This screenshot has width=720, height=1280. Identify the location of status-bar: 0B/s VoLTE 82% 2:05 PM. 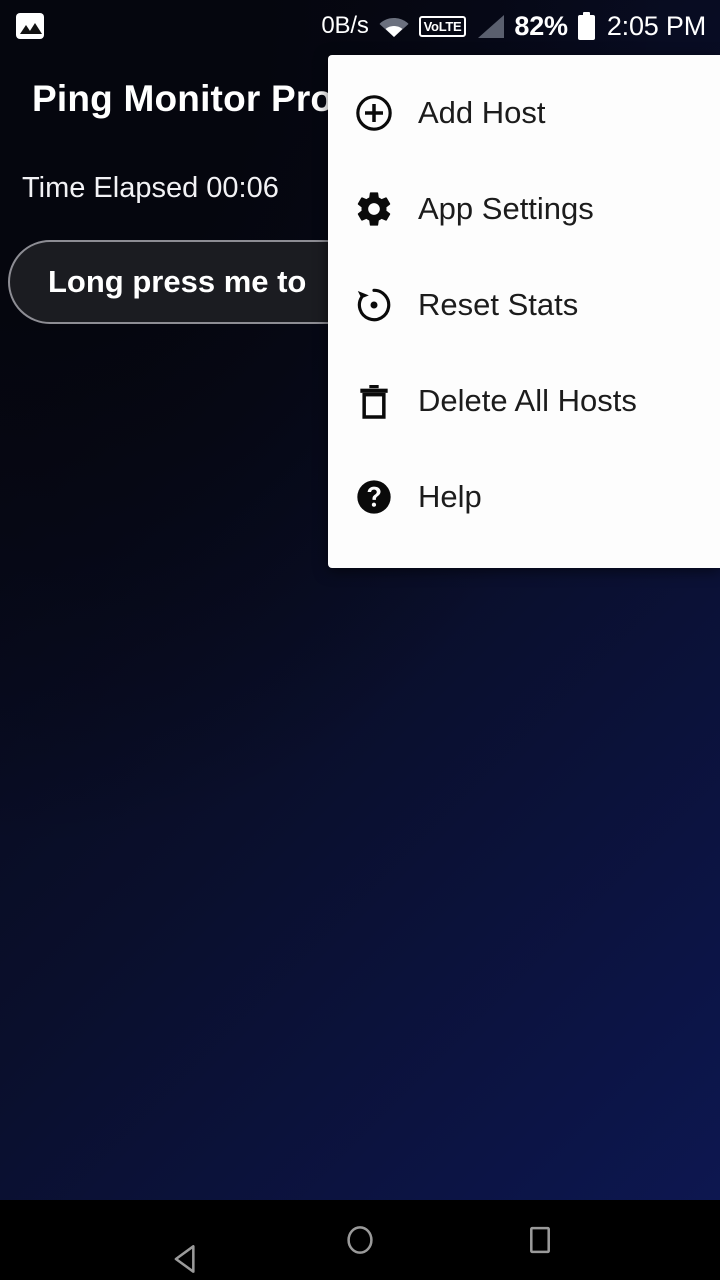
(360, 26).